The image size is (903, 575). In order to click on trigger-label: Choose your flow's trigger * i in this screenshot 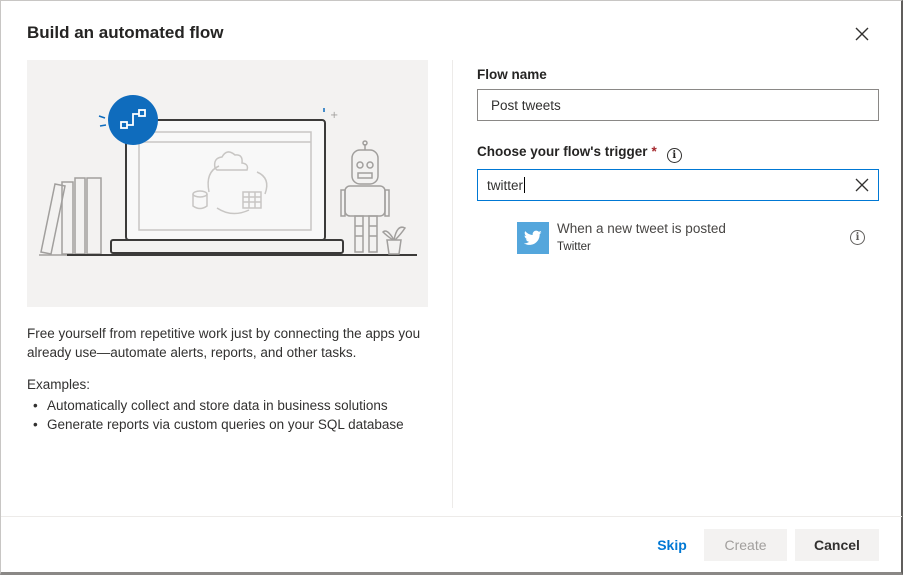, I will do `click(579, 153)`.